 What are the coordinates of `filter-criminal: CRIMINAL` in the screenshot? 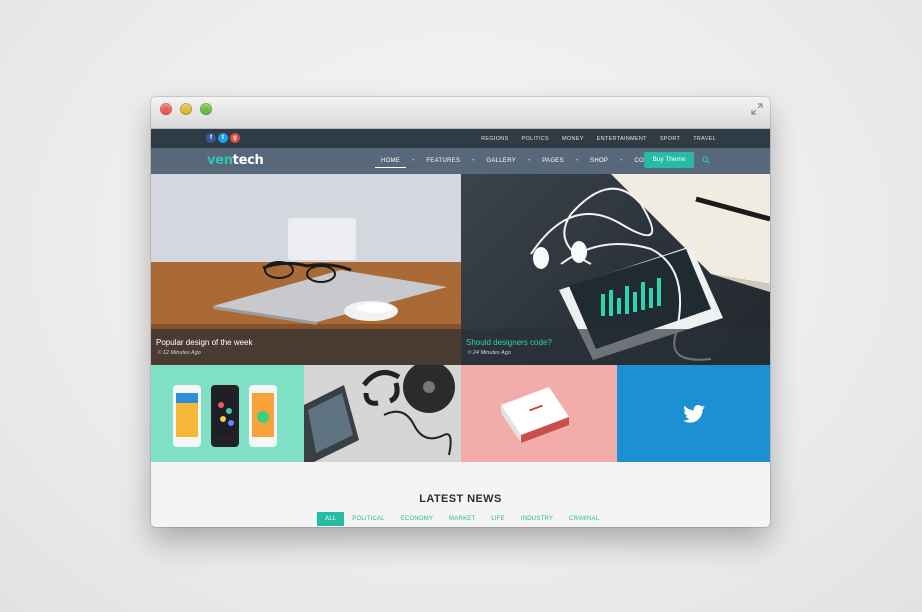 It's located at (584, 519).